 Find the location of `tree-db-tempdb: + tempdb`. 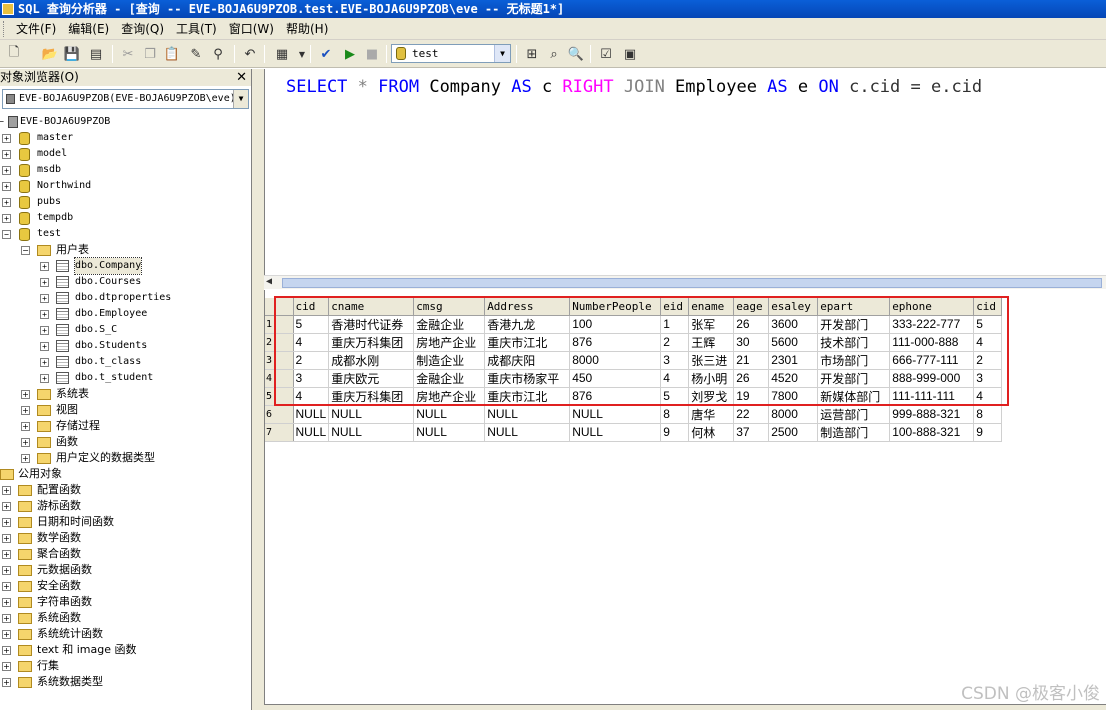

tree-db-tempdb: + tempdb is located at coordinates (125, 218).